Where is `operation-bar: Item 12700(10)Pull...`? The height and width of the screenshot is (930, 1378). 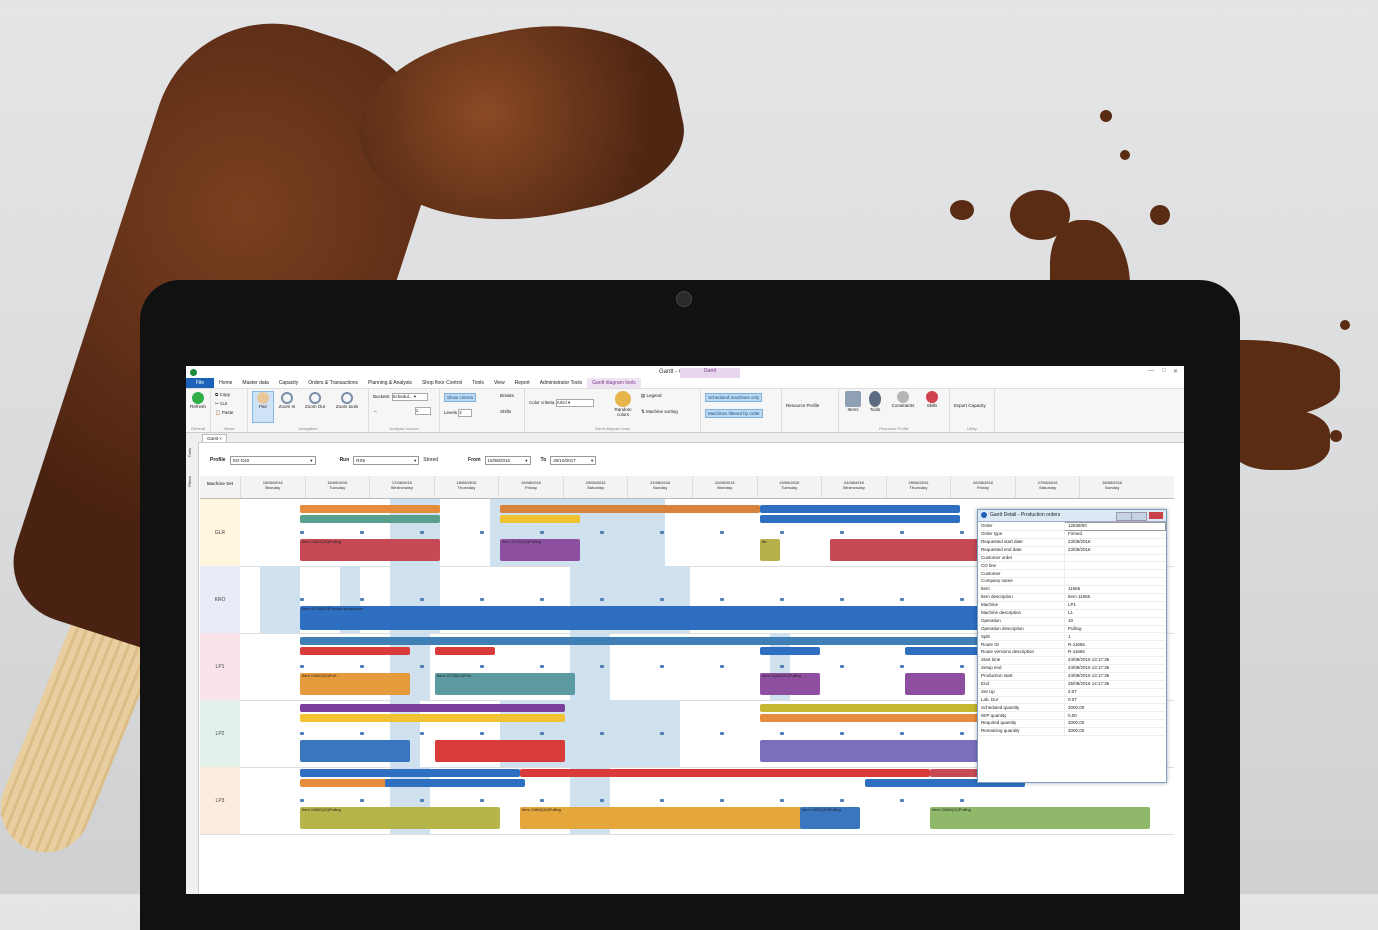 operation-bar: Item 12700(10)Pull... is located at coordinates (505, 684).